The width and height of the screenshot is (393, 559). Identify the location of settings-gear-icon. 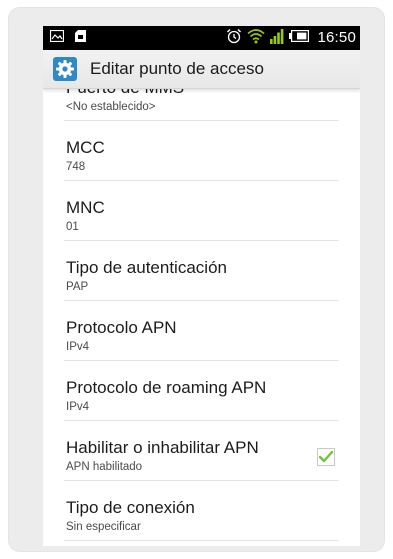
(65, 69).